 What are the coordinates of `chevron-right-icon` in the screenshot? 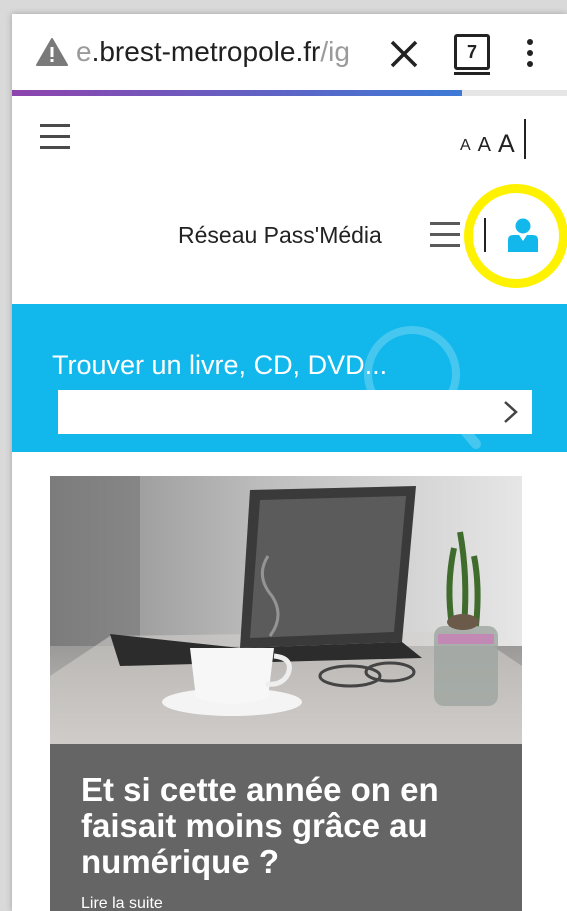 It's located at (510, 412).